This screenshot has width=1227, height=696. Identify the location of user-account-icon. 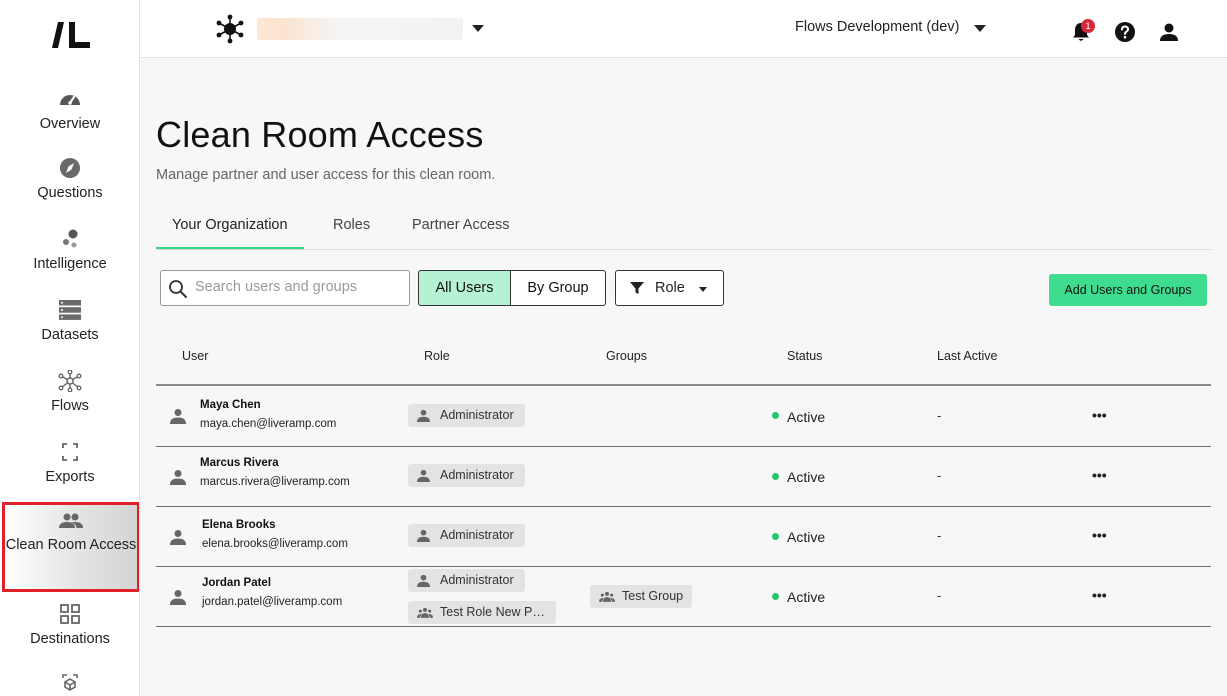
(1169, 32).